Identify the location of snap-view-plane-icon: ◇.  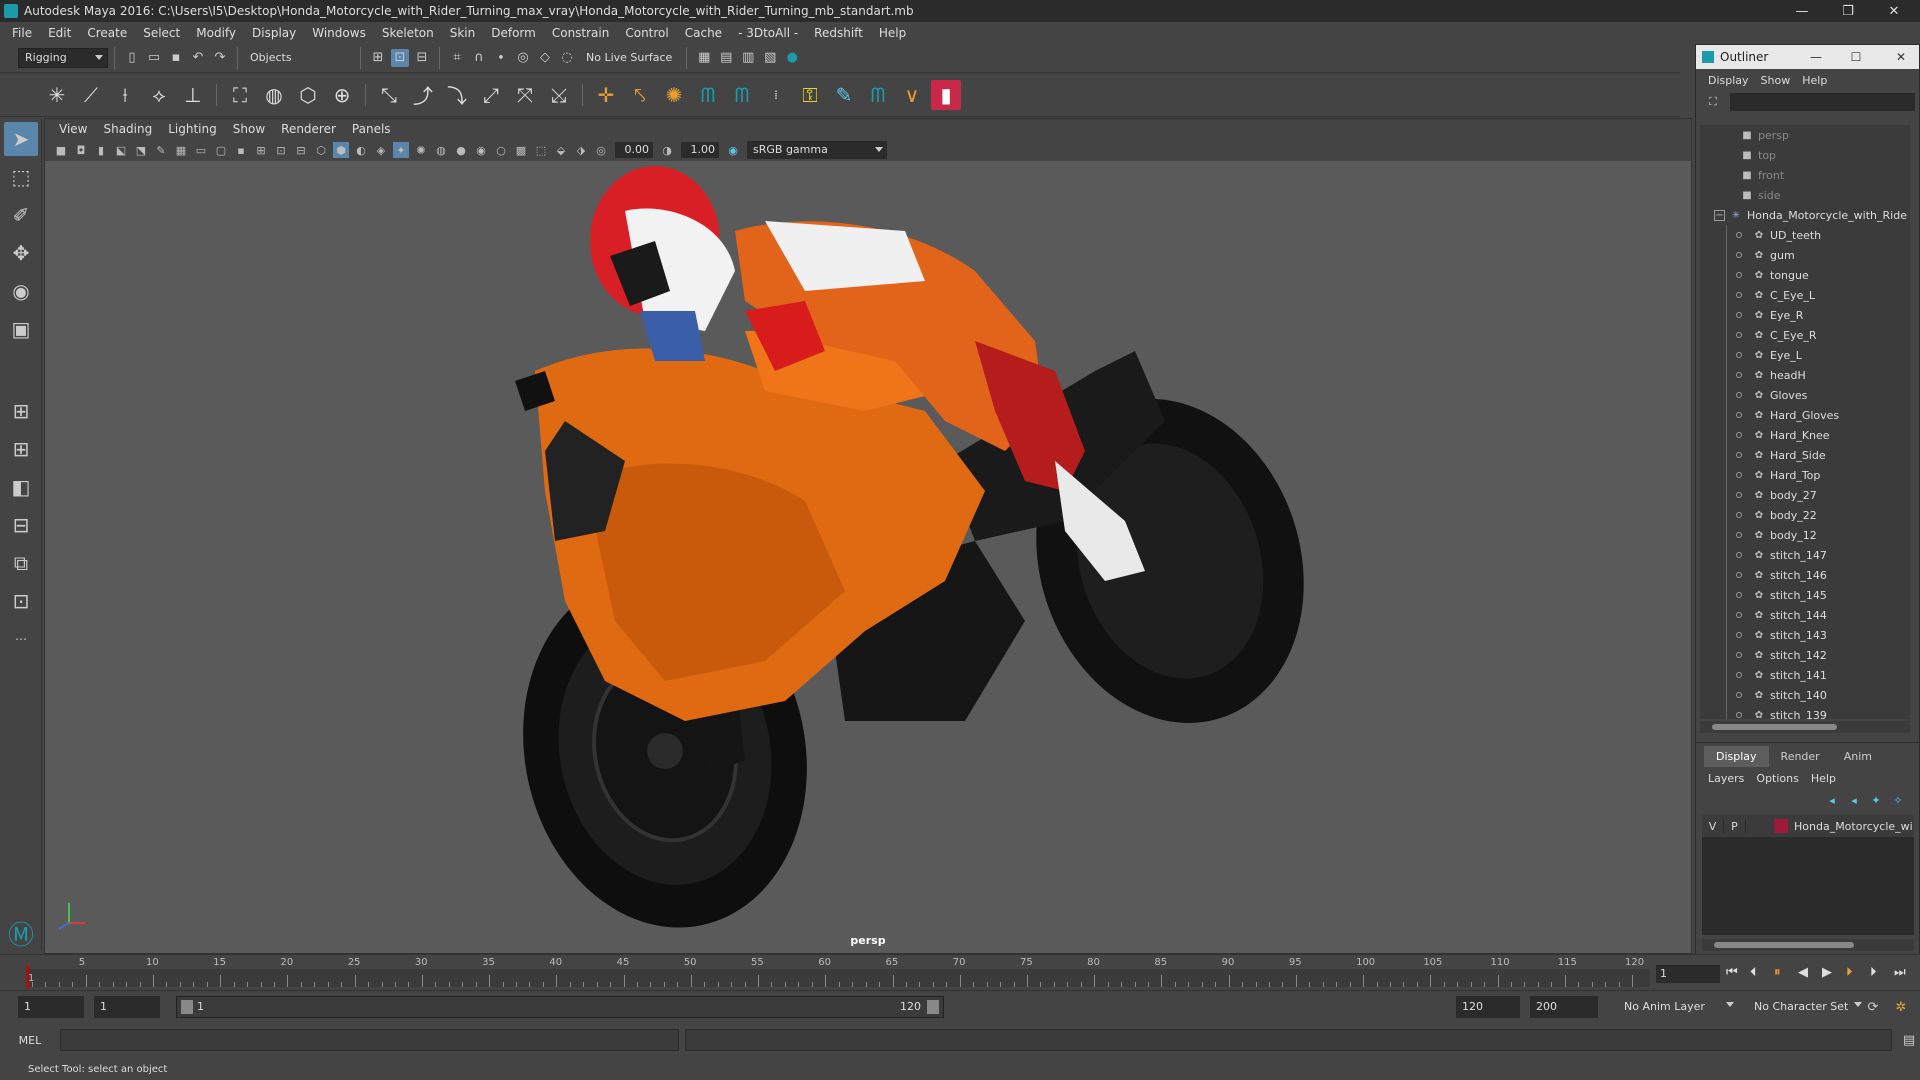
(545, 58).